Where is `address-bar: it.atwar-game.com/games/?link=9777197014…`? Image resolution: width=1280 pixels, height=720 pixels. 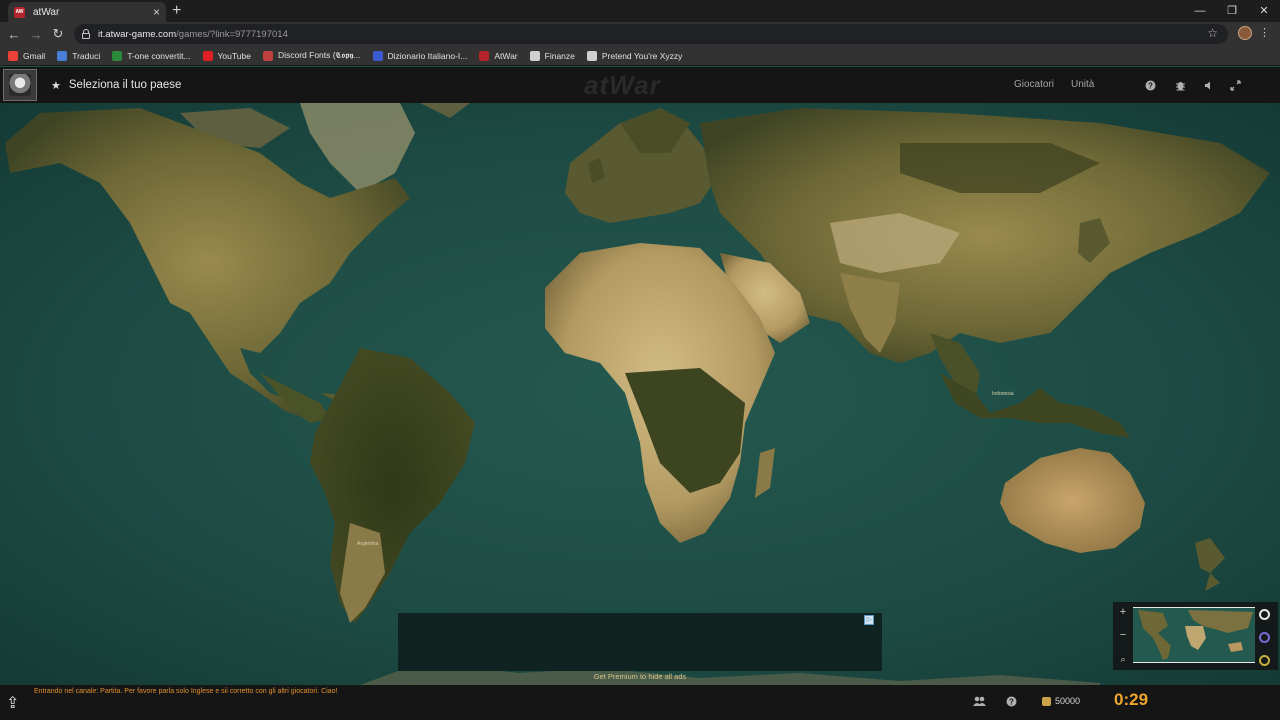
address-bar: it.atwar-game.com/games/?link=9777197014… is located at coordinates (651, 34).